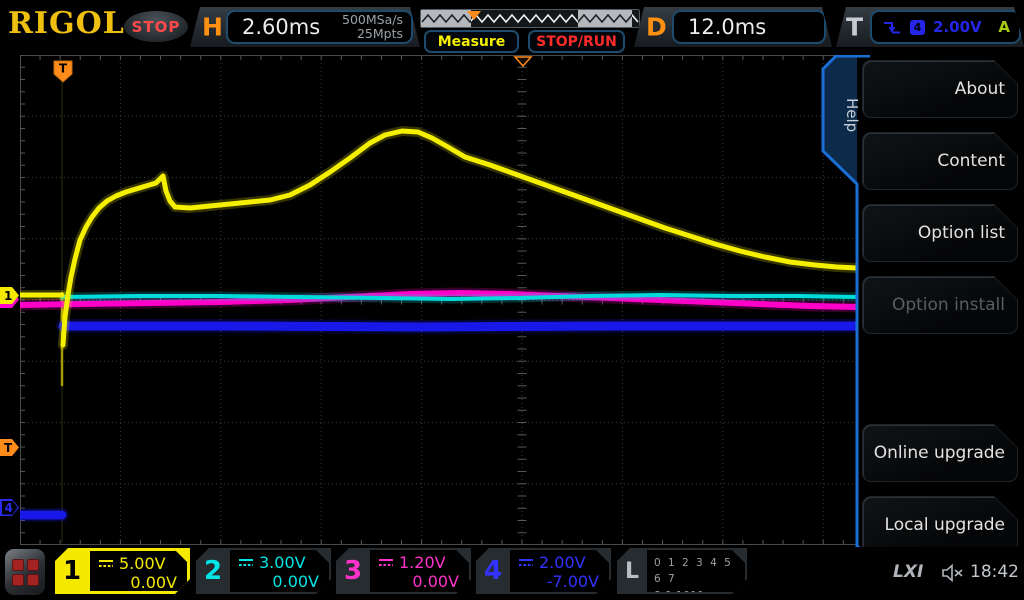  What do you see at coordinates (572, 581) in the screenshot?
I see `channel4-offset: -7.00V` at bounding box center [572, 581].